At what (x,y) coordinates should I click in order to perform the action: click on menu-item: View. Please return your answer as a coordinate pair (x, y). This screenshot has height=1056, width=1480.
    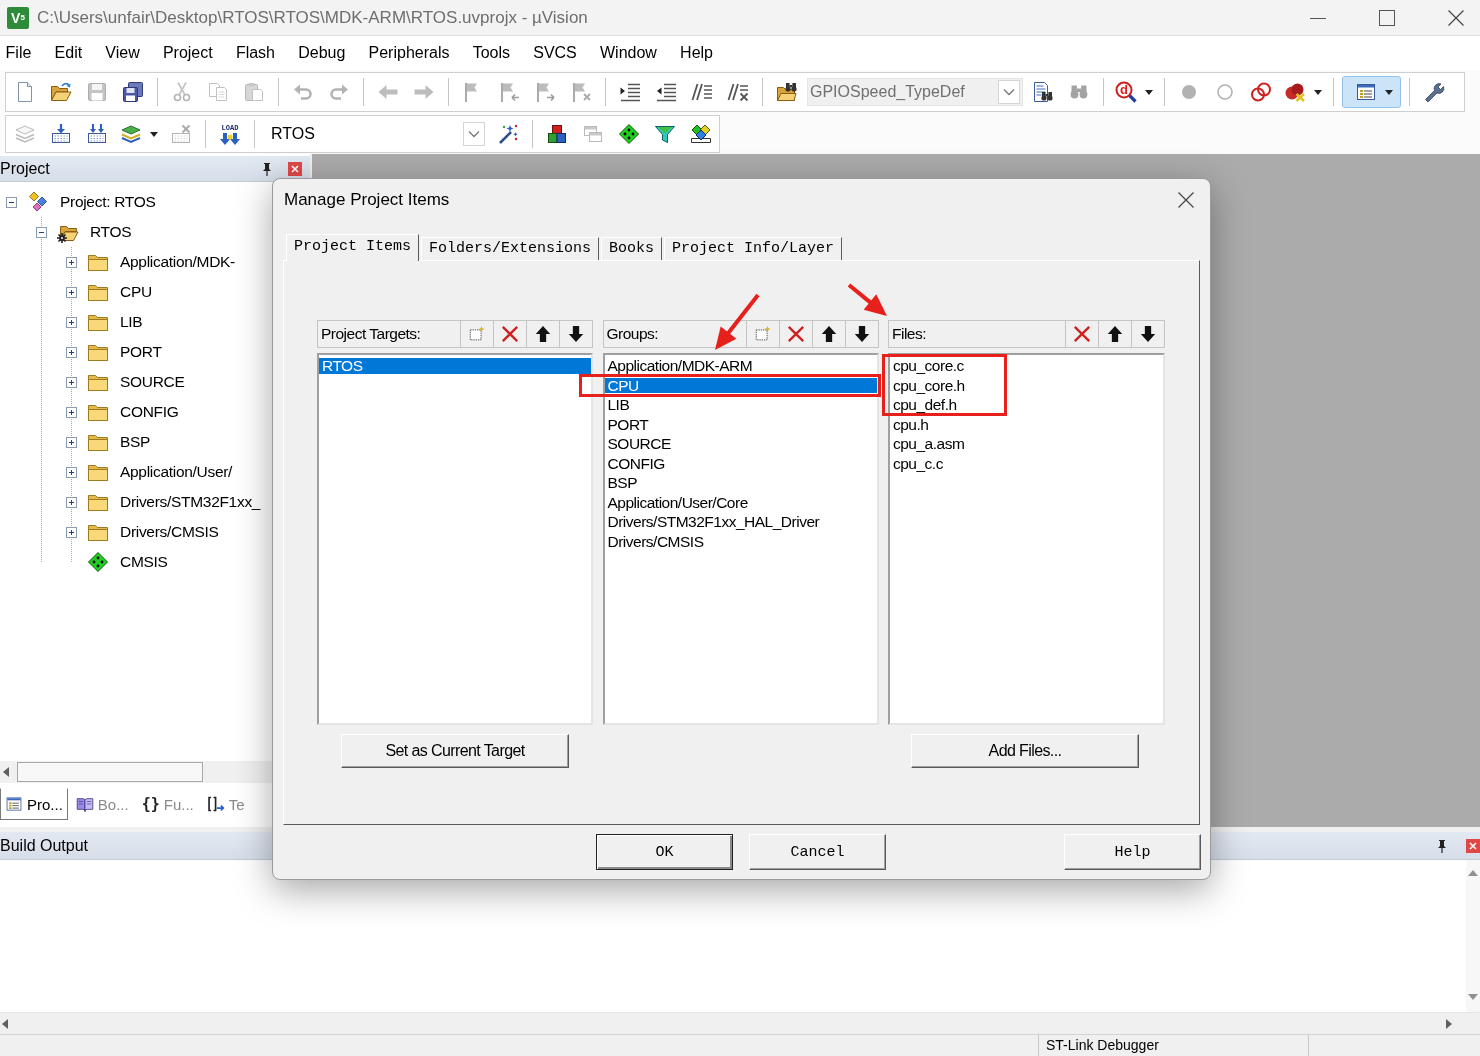
    Looking at the image, I should click on (122, 53).